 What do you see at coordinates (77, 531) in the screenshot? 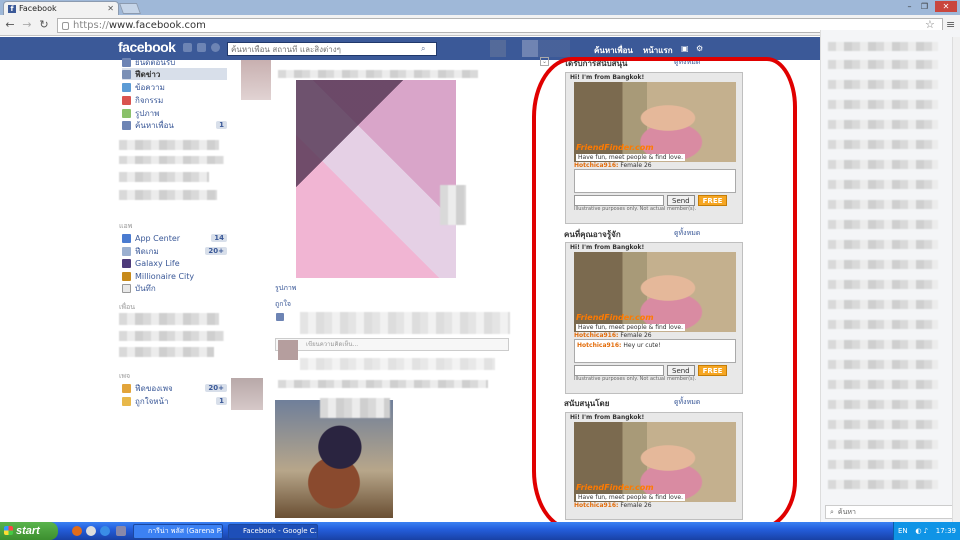
I see `quicklaunch-firefox-icon` at bounding box center [77, 531].